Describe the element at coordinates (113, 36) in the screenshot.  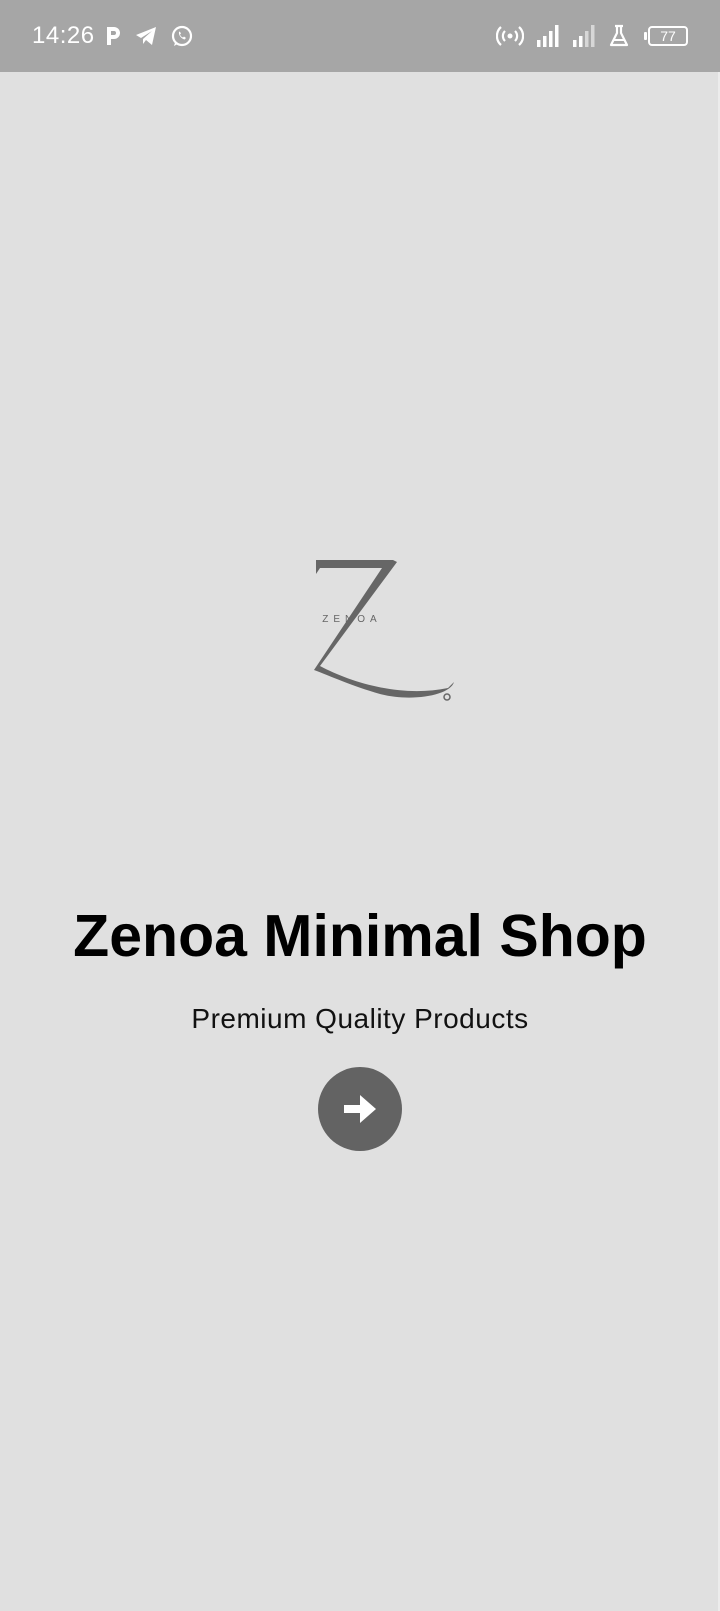
I see `p-notification-icon` at that location.